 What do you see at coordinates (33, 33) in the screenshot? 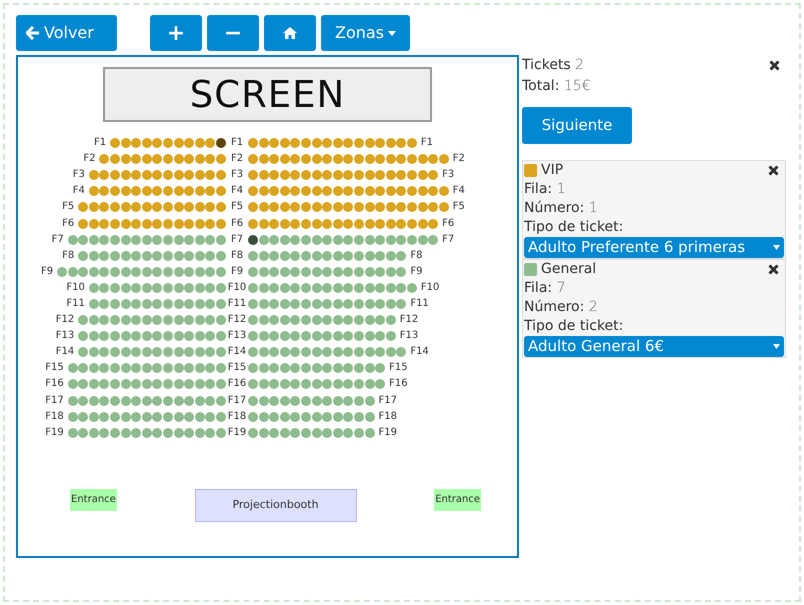
I see `arrow-left-icon` at bounding box center [33, 33].